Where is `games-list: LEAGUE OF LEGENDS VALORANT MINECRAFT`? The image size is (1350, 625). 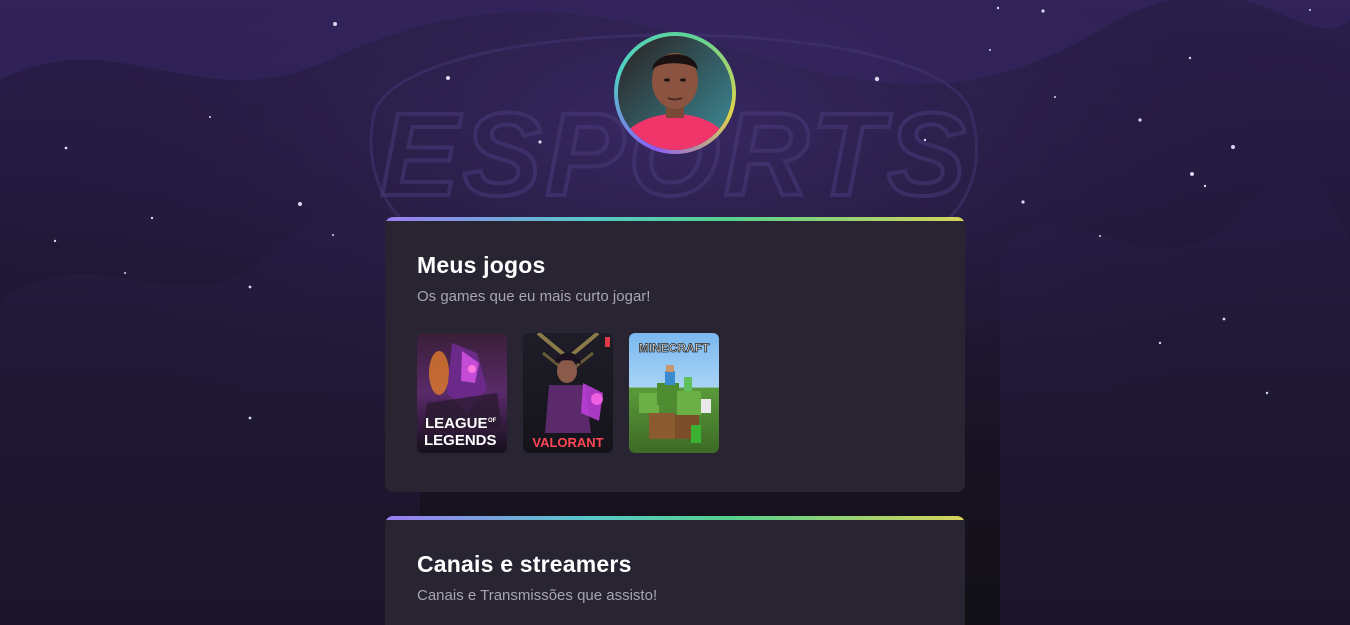
games-list: LEAGUE OF LEGENDS VALORANT MINECRAFT is located at coordinates (568, 393).